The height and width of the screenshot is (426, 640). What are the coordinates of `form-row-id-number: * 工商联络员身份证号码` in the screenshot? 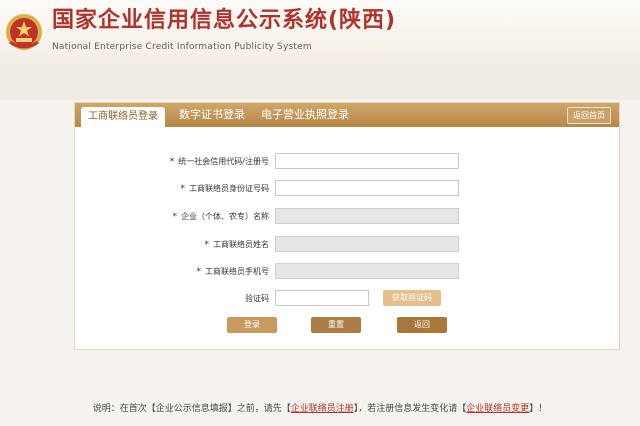 It's located at (347, 189).